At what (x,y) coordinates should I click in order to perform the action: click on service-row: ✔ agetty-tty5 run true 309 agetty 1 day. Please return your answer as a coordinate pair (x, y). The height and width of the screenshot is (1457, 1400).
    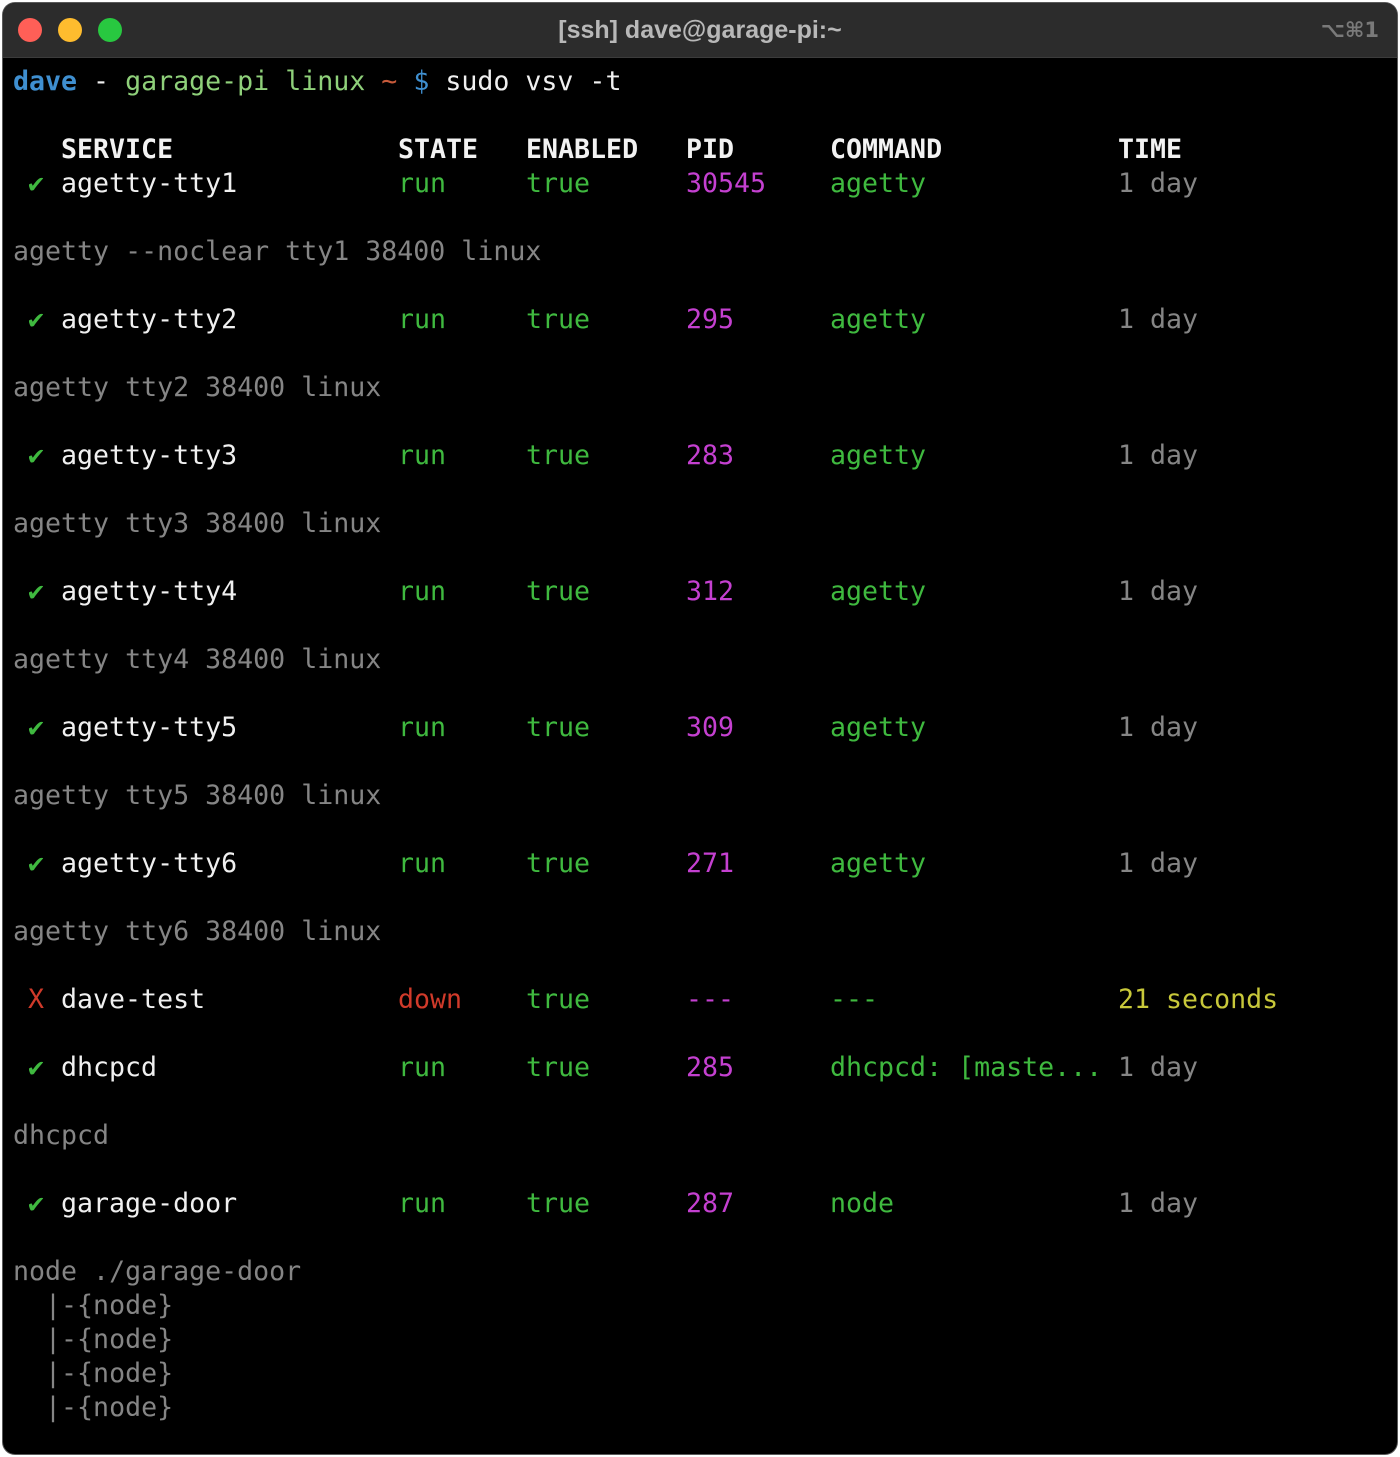
    Looking at the image, I should click on (703, 728).